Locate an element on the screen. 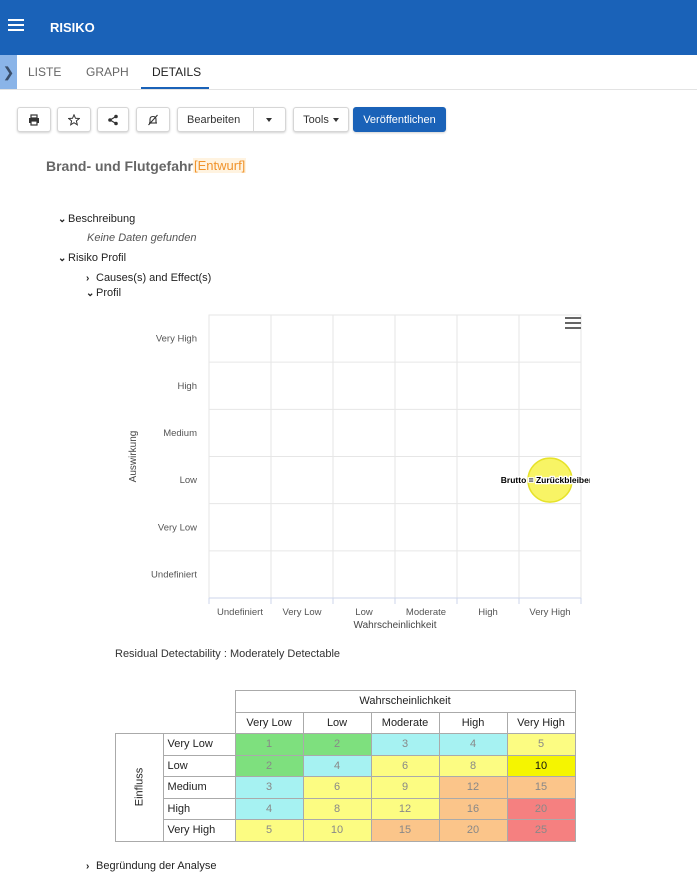  matrix-cell: 16 is located at coordinates (473, 808).